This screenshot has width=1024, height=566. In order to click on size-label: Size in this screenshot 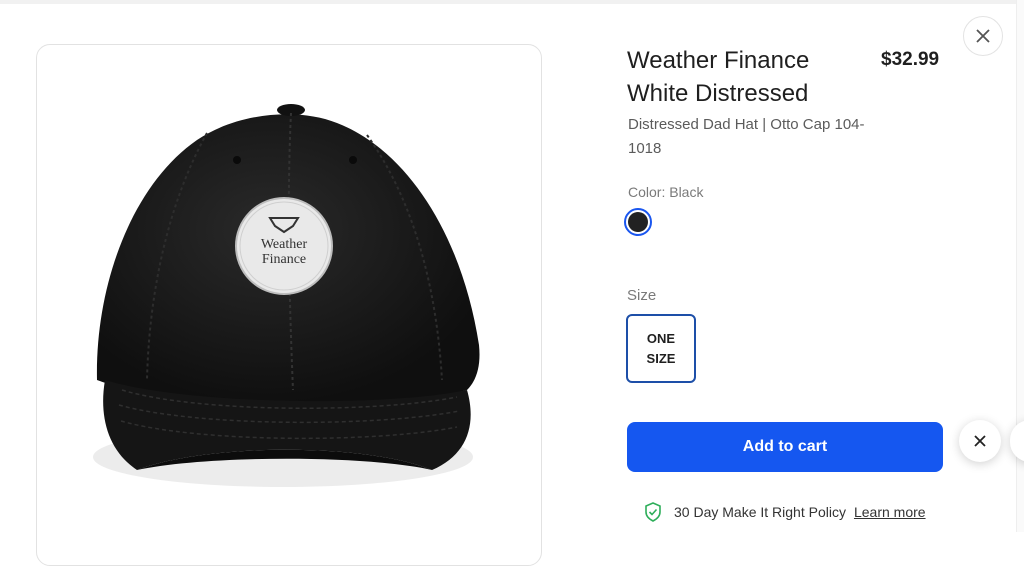, I will do `click(642, 295)`.